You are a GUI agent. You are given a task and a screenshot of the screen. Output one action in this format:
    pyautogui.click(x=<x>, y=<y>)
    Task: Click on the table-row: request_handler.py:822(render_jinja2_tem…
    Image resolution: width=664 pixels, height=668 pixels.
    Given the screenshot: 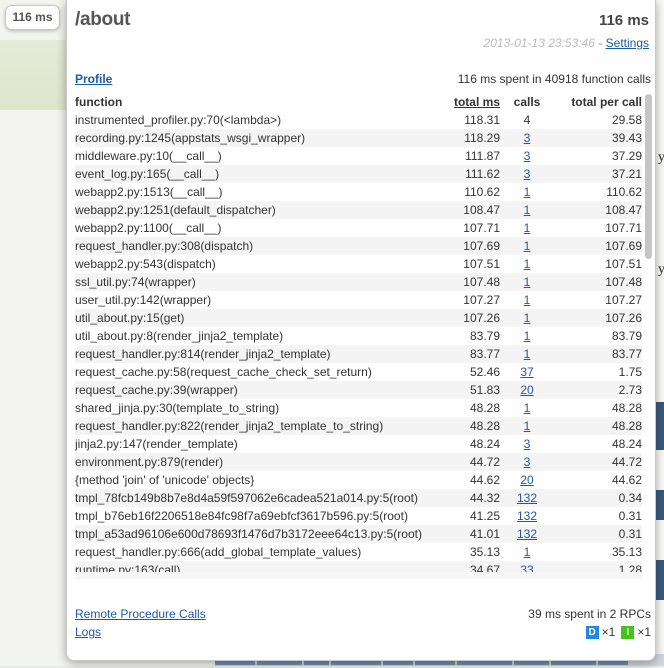 What is the action you would take?
    pyautogui.click(x=358, y=426)
    